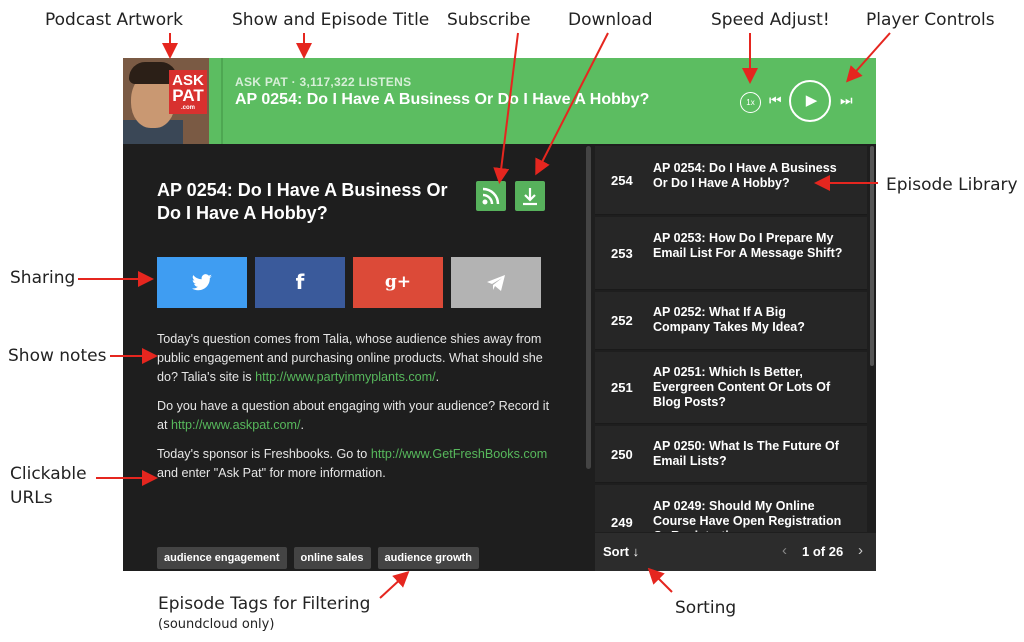 Image resolution: width=1024 pixels, height=642 pixels. I want to click on subscribe-button, so click(491, 196).